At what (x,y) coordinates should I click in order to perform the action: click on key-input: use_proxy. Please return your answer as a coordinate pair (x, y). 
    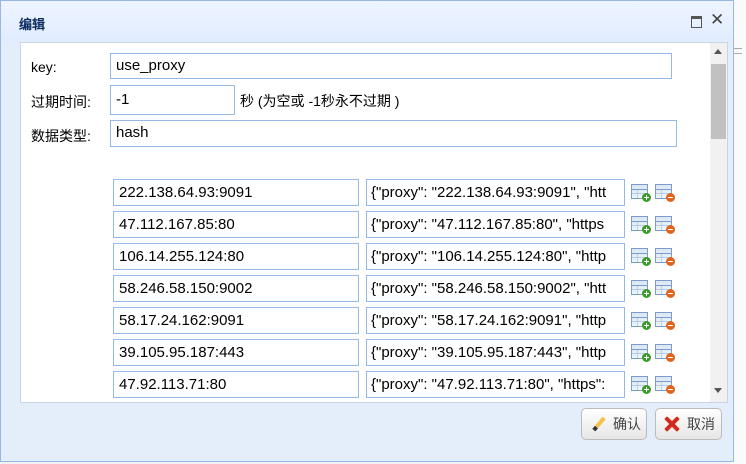
    Looking at the image, I should click on (391, 66).